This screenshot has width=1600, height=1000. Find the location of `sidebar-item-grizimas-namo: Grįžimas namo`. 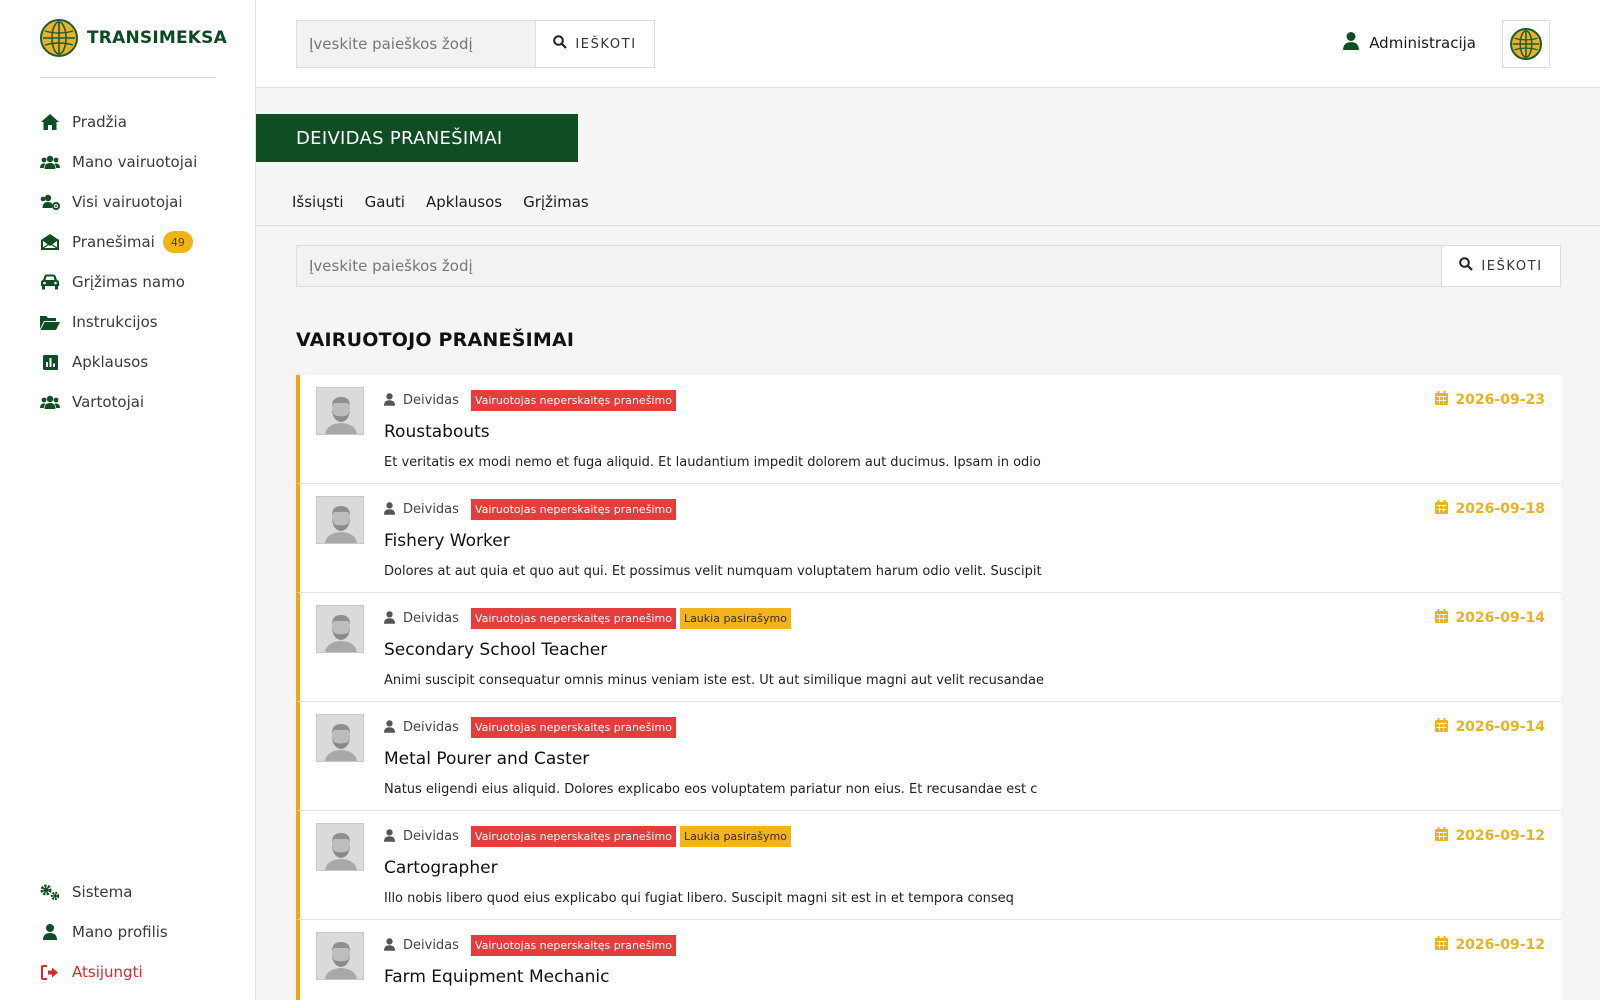

sidebar-item-grizimas-namo: Grįžimas namo is located at coordinates (128, 282).